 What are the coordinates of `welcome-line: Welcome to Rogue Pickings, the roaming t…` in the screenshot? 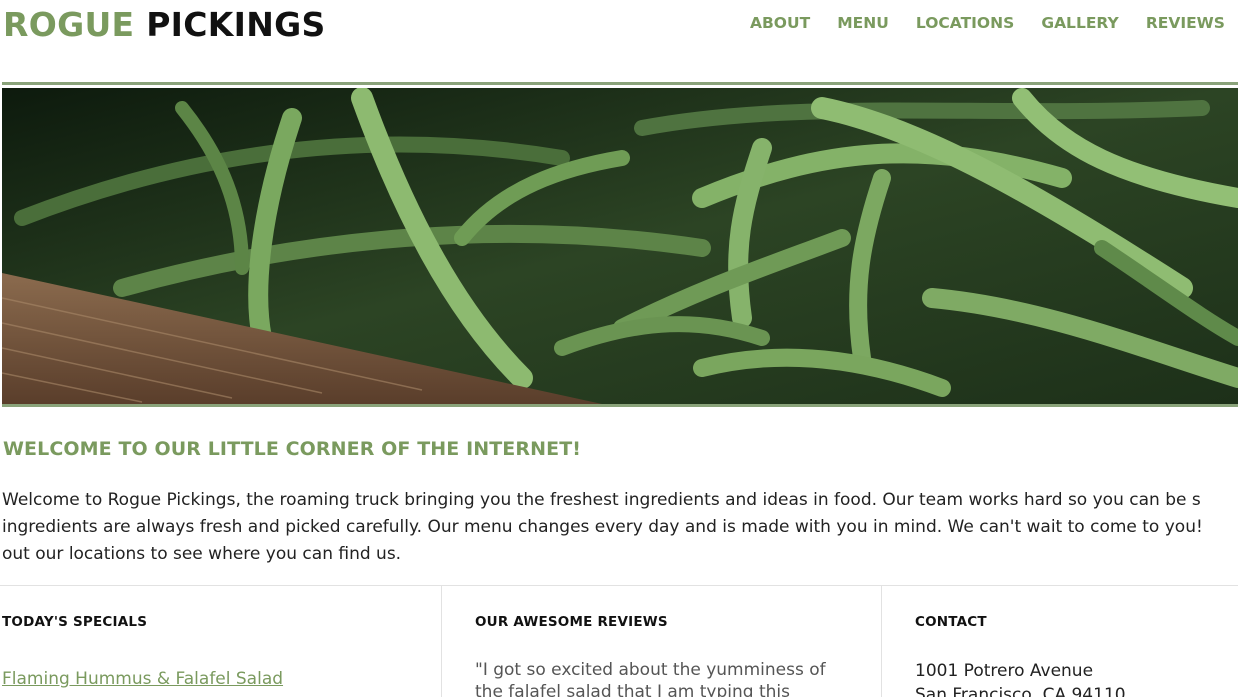 It's located at (601, 500).